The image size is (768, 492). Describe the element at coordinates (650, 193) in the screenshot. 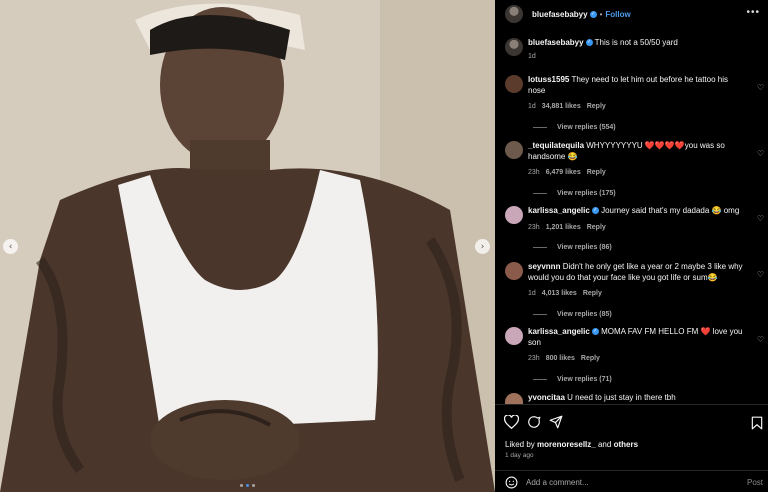

I see `view-replies-button: View replies (175)` at that location.